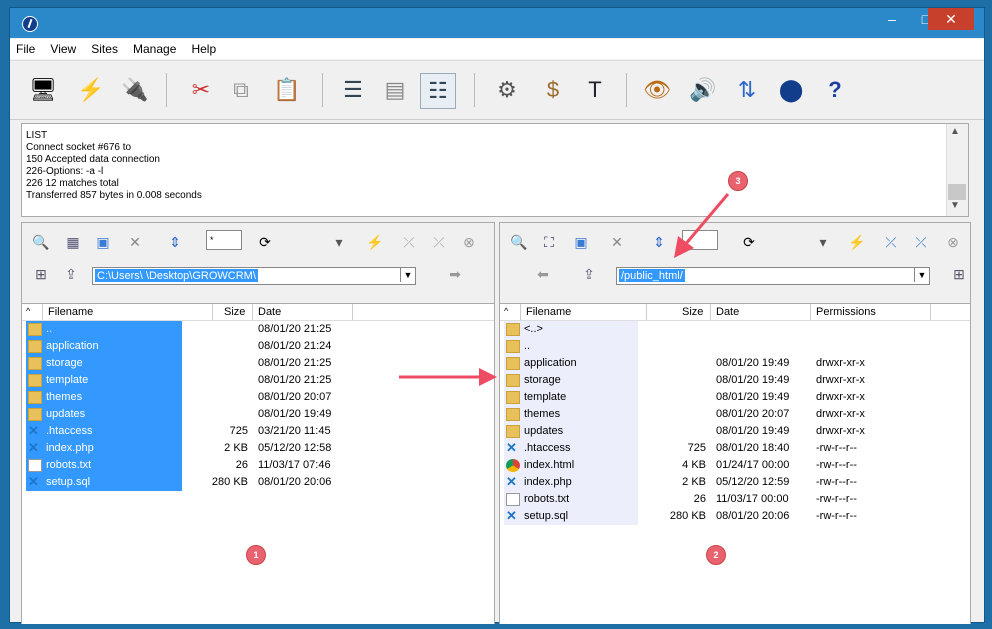 This screenshot has height=629, width=992. I want to click on local-path-combobox: C:\Users\ \Desktop\GROWCRM\ ▼, so click(254, 276).